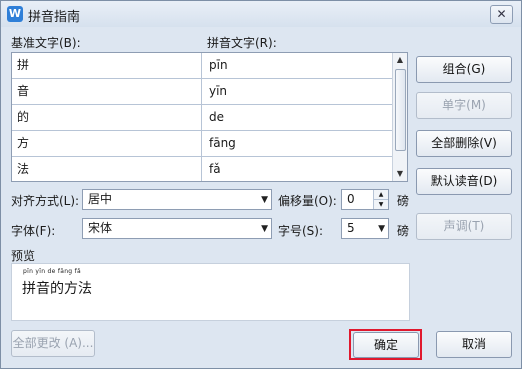 This screenshot has height=369, width=522. I want to click on align-select: 居中 ▼, so click(177, 199).